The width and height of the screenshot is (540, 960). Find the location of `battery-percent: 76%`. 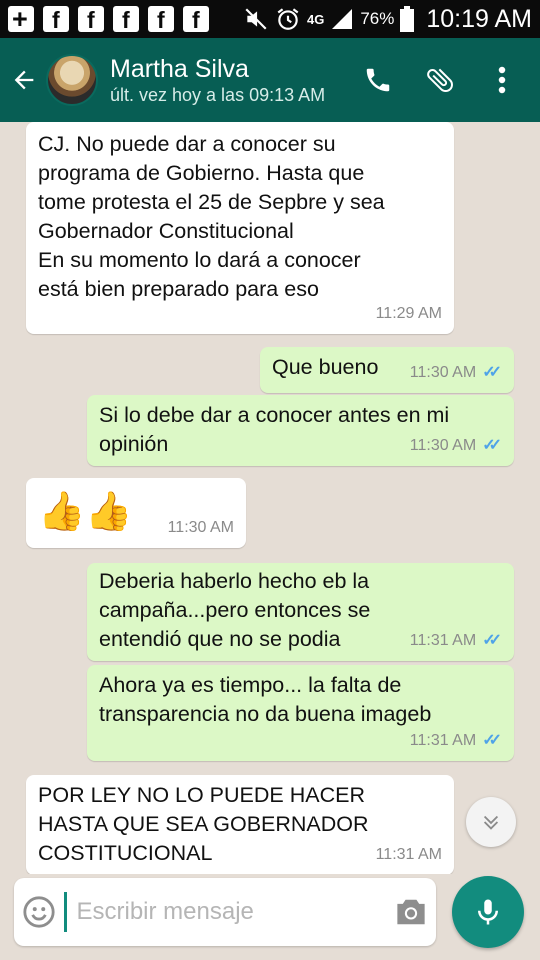

battery-percent: 76% is located at coordinates (377, 18).